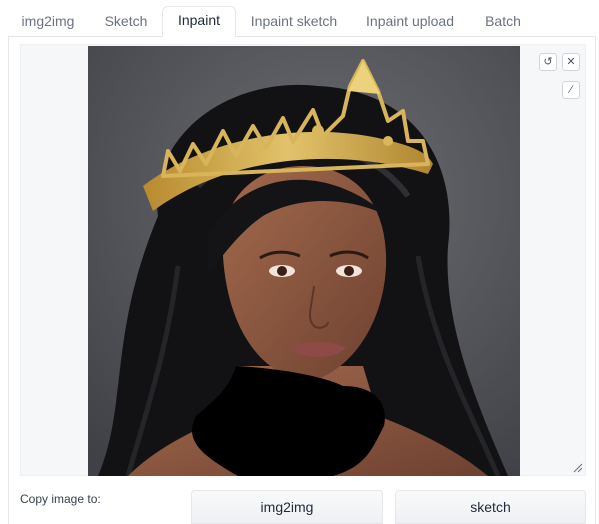  What do you see at coordinates (48, 22) in the screenshot?
I see `tab-img2img: img2img` at bounding box center [48, 22].